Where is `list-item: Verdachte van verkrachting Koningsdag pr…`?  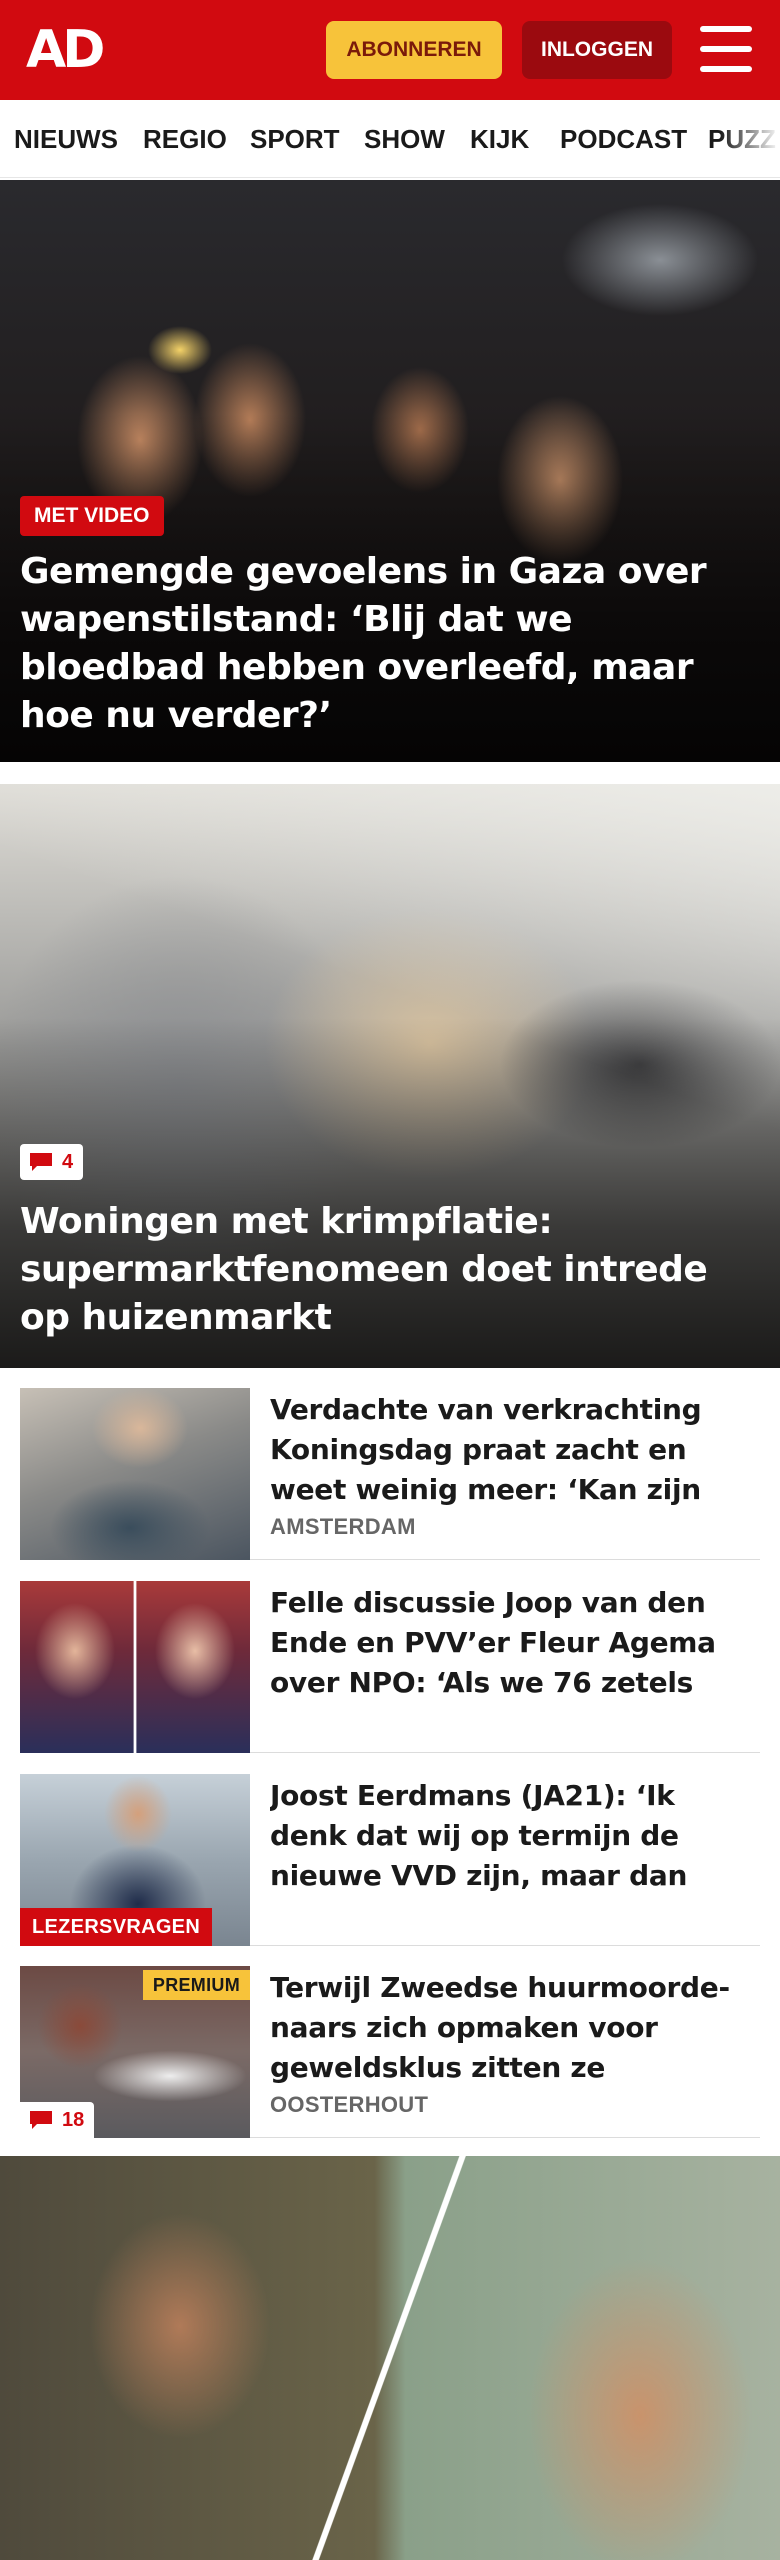
list-item: Verdachte van verkrachting Koningsdag pr… is located at coordinates (390, 1474).